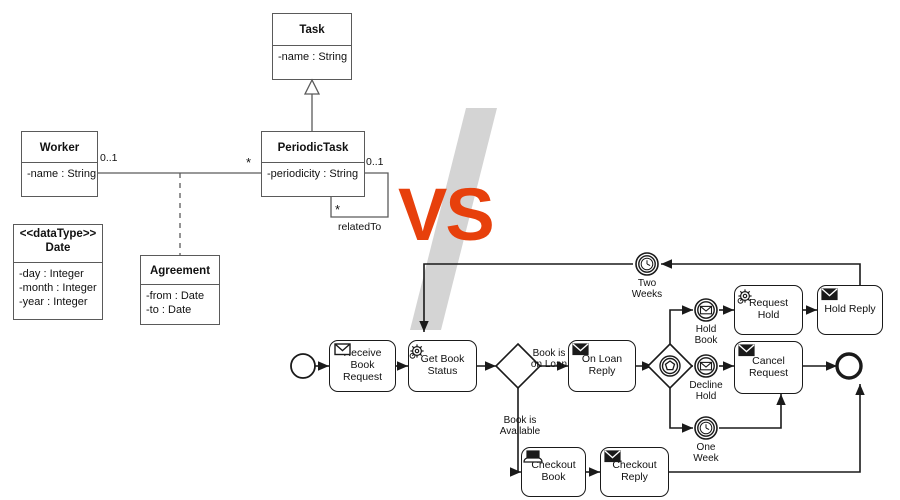 Image resolution: width=900 pixels, height=500 pixels. What do you see at coordinates (446, 214) in the screenshot?
I see `versus-label: VS` at bounding box center [446, 214].